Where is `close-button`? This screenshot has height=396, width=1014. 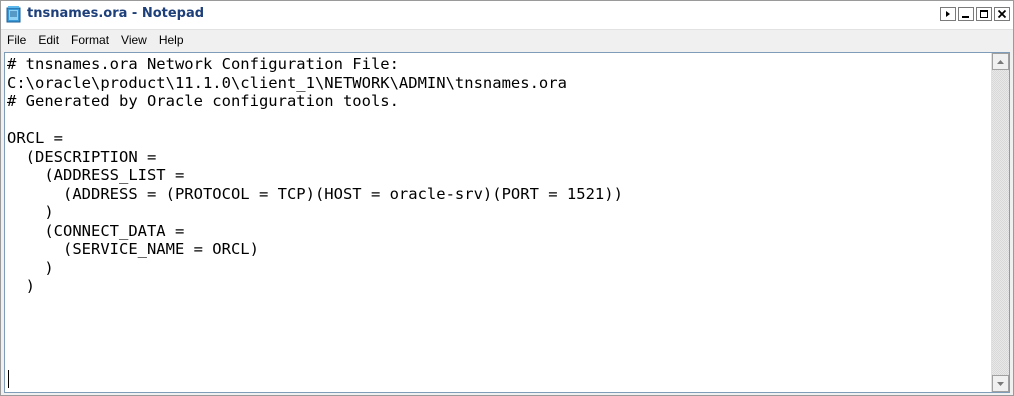 close-button is located at coordinates (1002, 14).